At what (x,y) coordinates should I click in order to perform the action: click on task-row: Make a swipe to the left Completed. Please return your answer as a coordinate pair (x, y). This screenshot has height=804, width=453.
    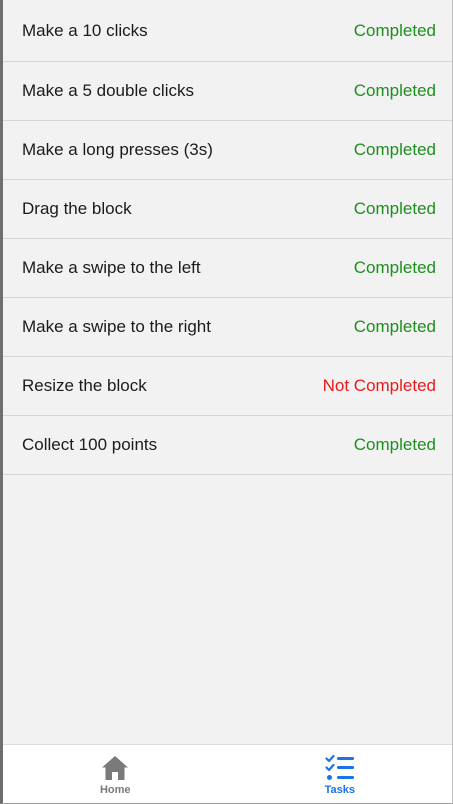
    Looking at the image, I should click on (227, 268).